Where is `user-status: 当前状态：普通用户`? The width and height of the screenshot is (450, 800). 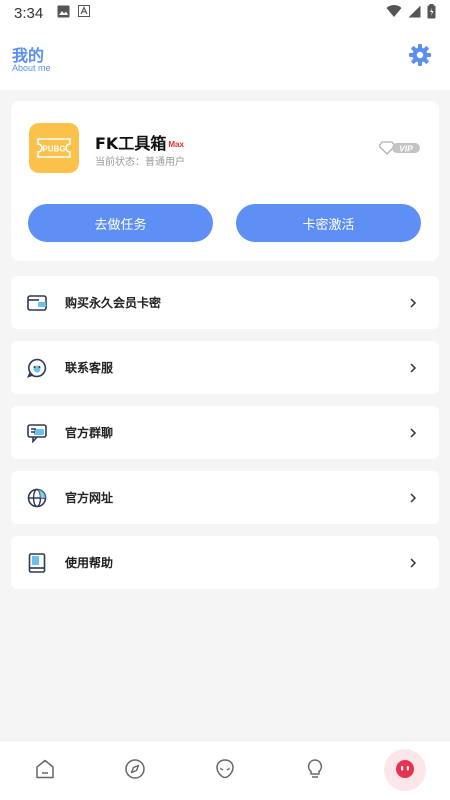
user-status: 当前状态：普通用户 is located at coordinates (140, 162).